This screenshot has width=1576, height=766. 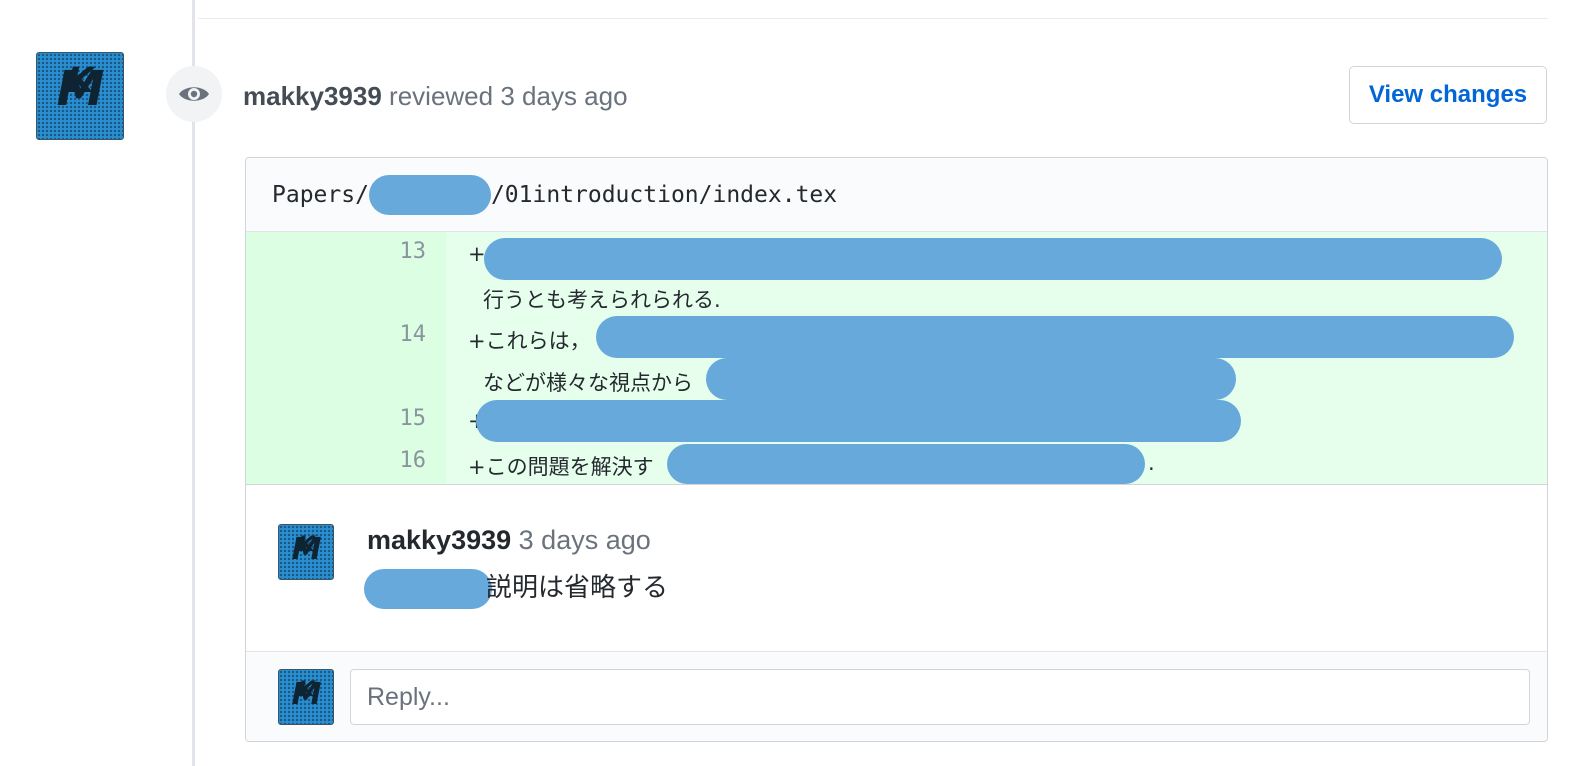 I want to click on eye-icon, so click(x=194, y=94).